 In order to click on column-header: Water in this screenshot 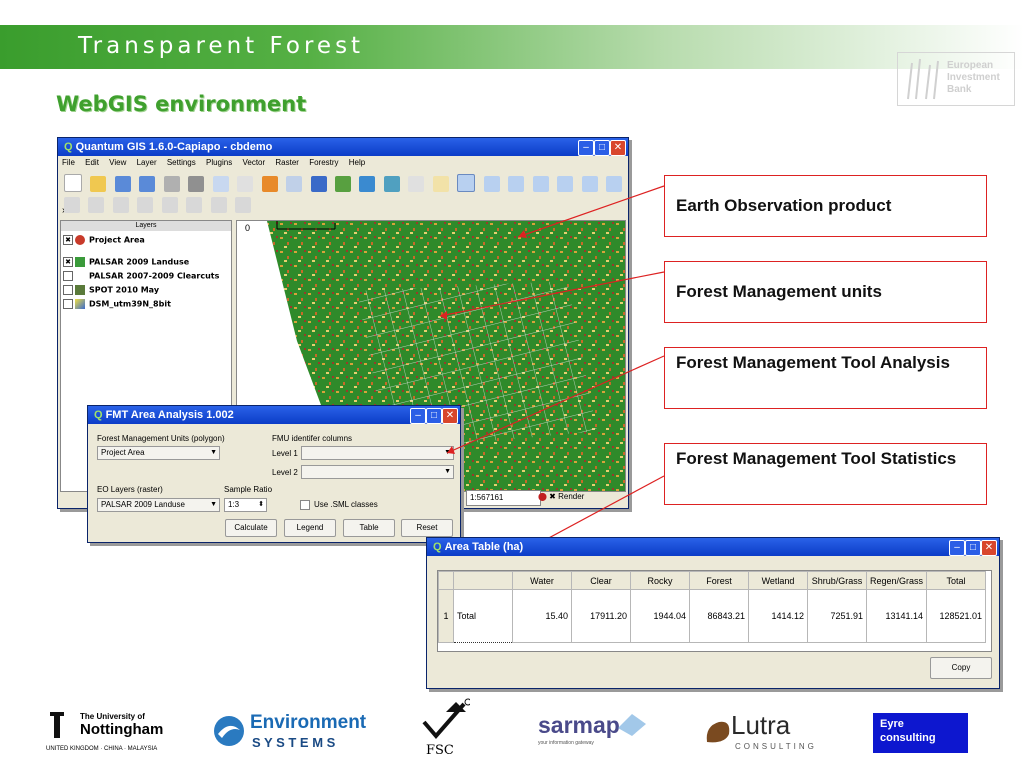, I will do `click(542, 580)`.